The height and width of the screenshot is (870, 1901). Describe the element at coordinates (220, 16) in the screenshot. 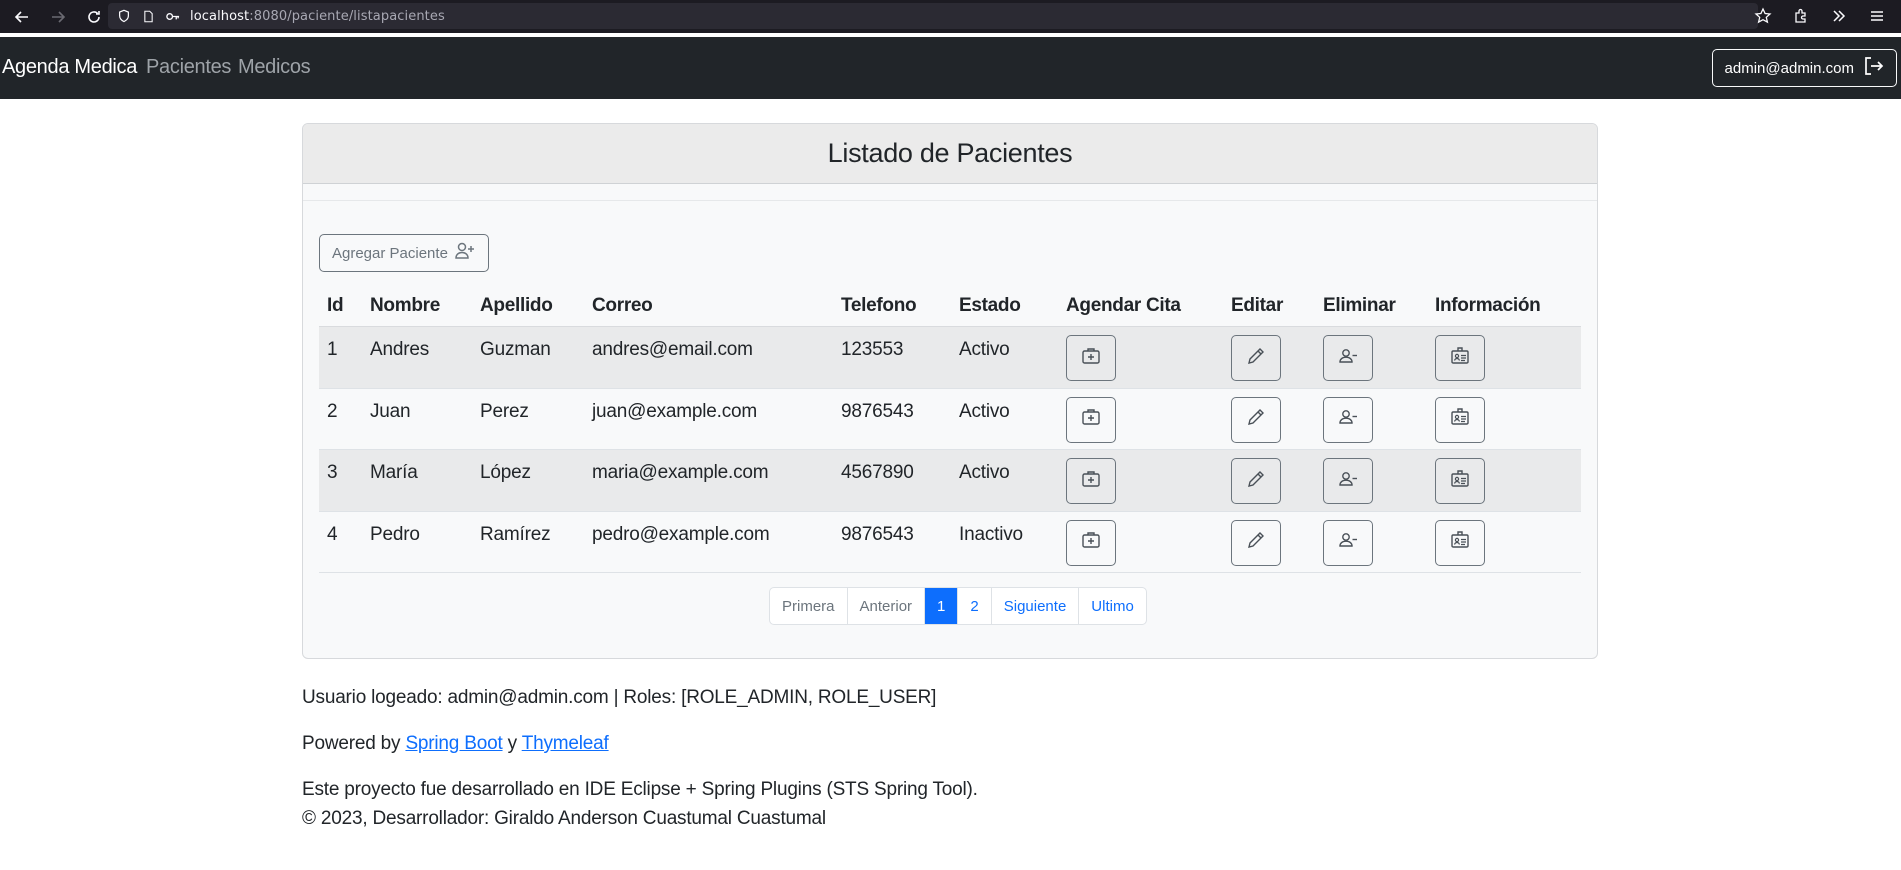

I see `url-host: localhost` at that location.